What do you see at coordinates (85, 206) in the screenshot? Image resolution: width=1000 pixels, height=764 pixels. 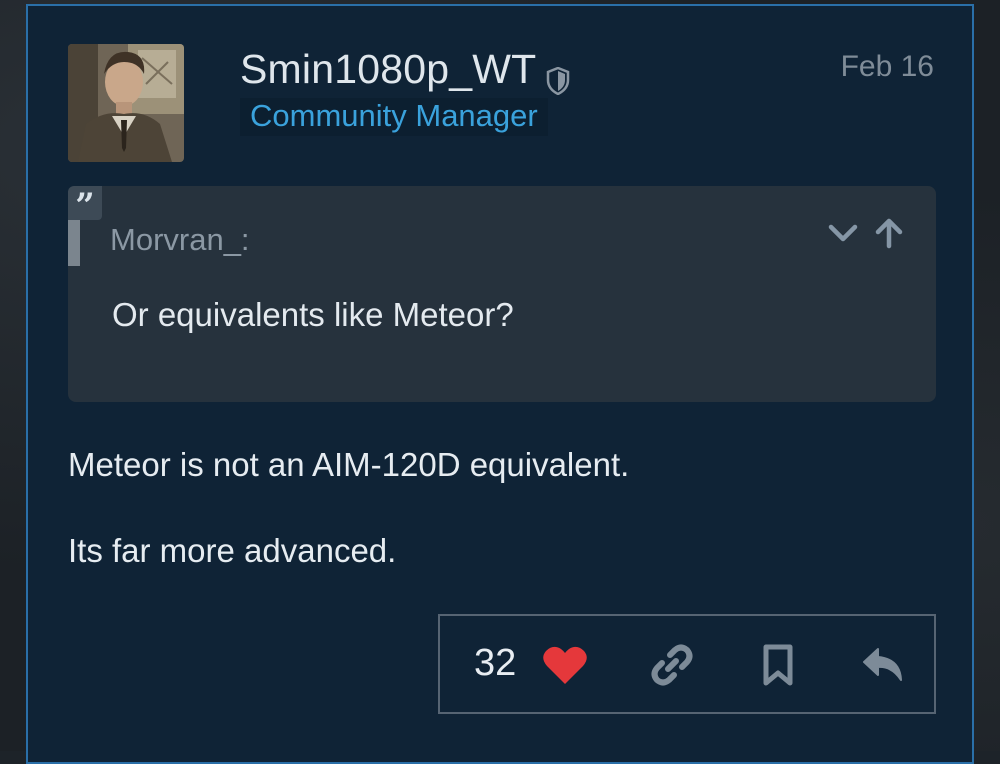 I see `quote-icon: ”` at bounding box center [85, 206].